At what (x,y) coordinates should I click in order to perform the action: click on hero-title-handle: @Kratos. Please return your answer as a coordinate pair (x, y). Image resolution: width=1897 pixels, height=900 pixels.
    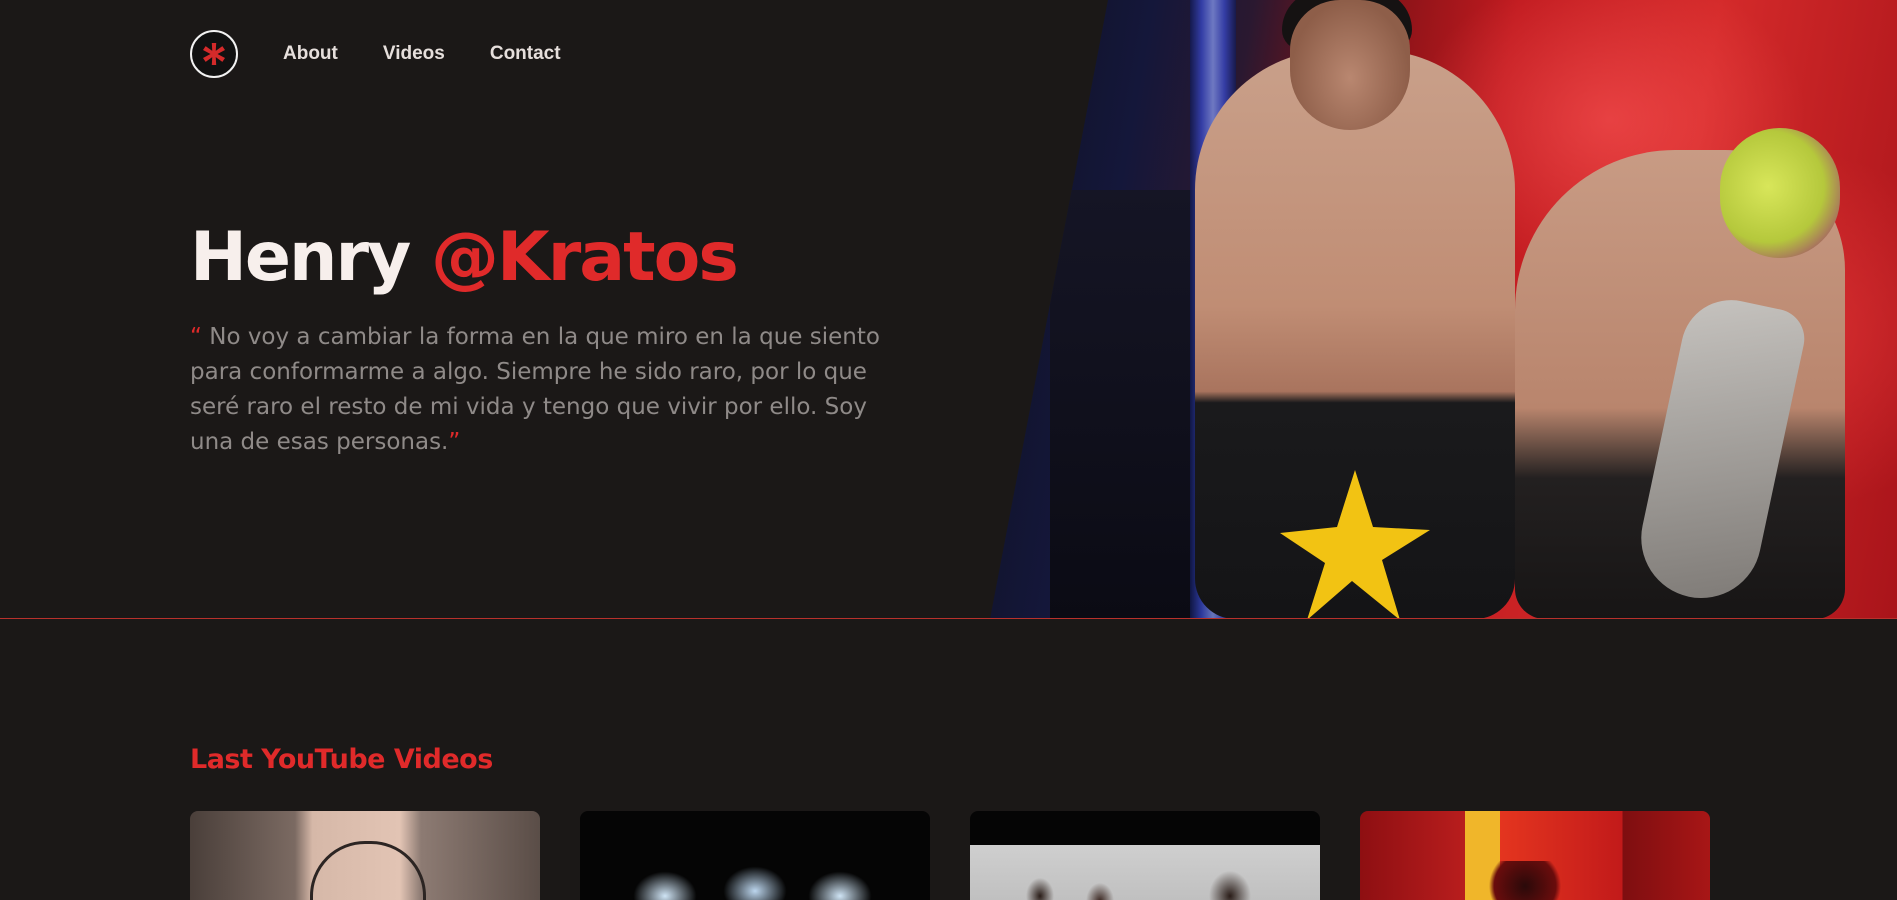
    Looking at the image, I should click on (585, 257).